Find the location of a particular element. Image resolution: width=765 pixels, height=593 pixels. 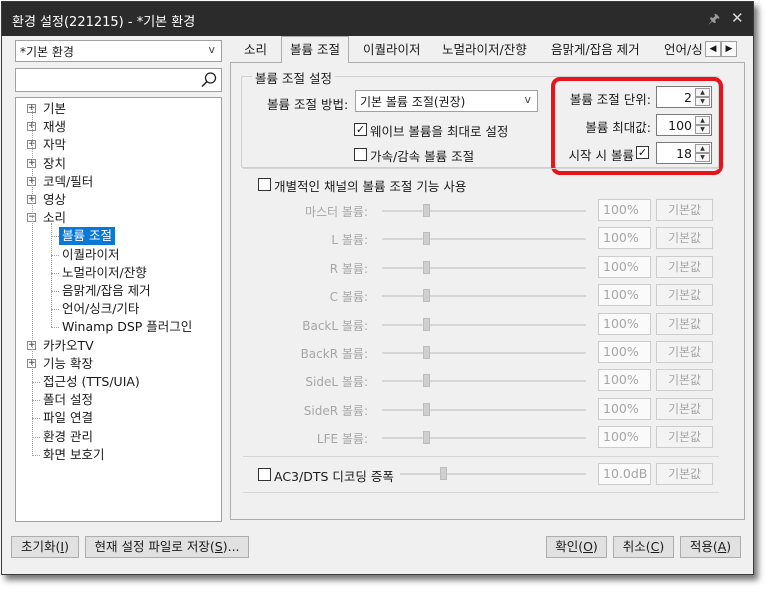

tree-item: 화면 보호기 is located at coordinates (73, 455).